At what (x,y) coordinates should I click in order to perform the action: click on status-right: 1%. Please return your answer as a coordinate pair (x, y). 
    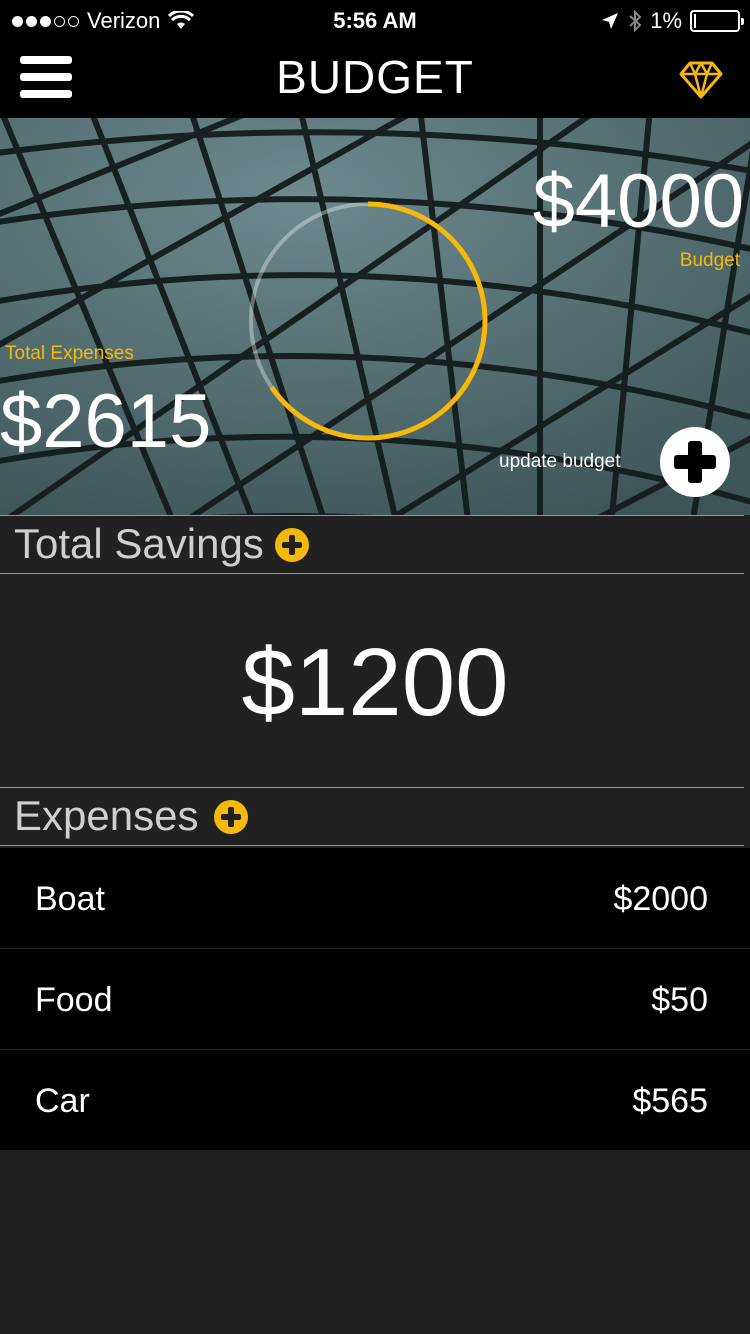
    Looking at the image, I should click on (672, 21).